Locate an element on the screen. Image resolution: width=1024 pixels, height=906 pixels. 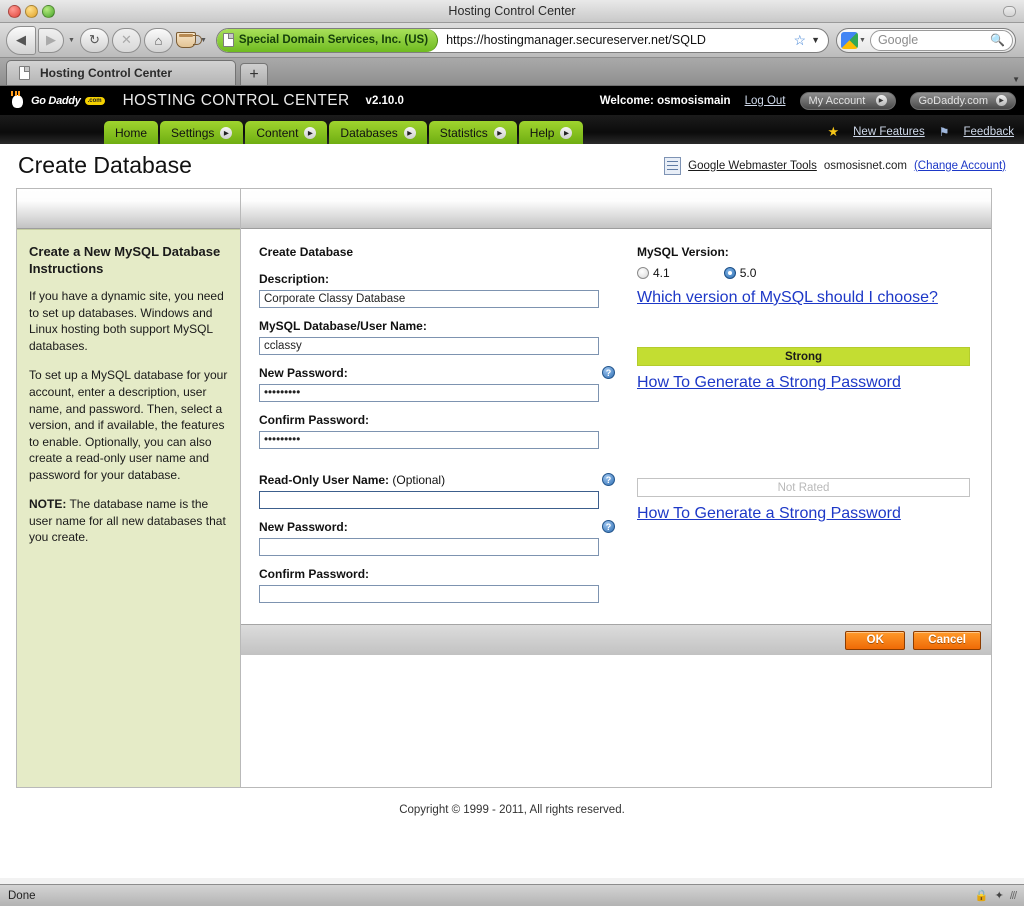
search-box: ▼ Google 🔍 is located at coordinates (926, 40).